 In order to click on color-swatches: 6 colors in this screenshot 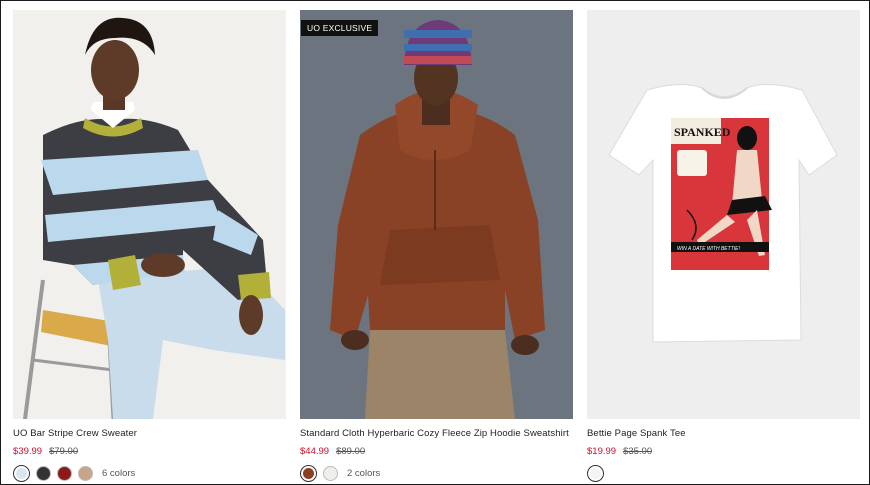, I will do `click(149, 473)`.